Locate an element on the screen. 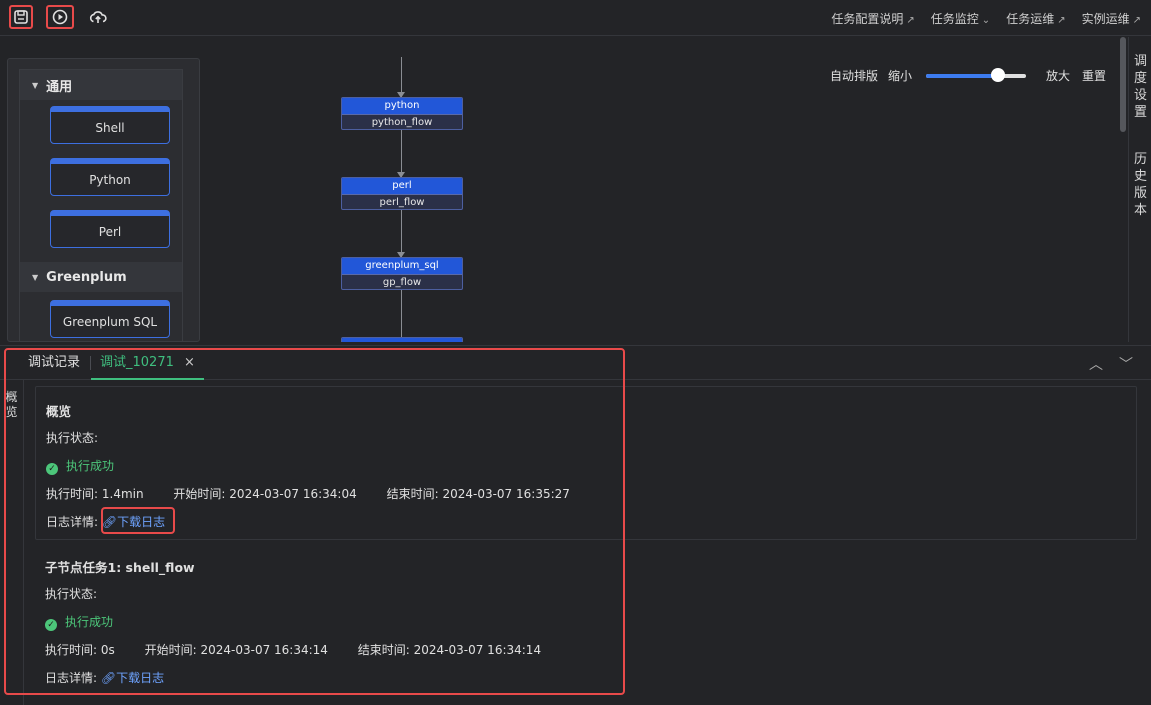  flow-node-greenplum-sql: greenplum_sql gp_flow is located at coordinates (402, 273).